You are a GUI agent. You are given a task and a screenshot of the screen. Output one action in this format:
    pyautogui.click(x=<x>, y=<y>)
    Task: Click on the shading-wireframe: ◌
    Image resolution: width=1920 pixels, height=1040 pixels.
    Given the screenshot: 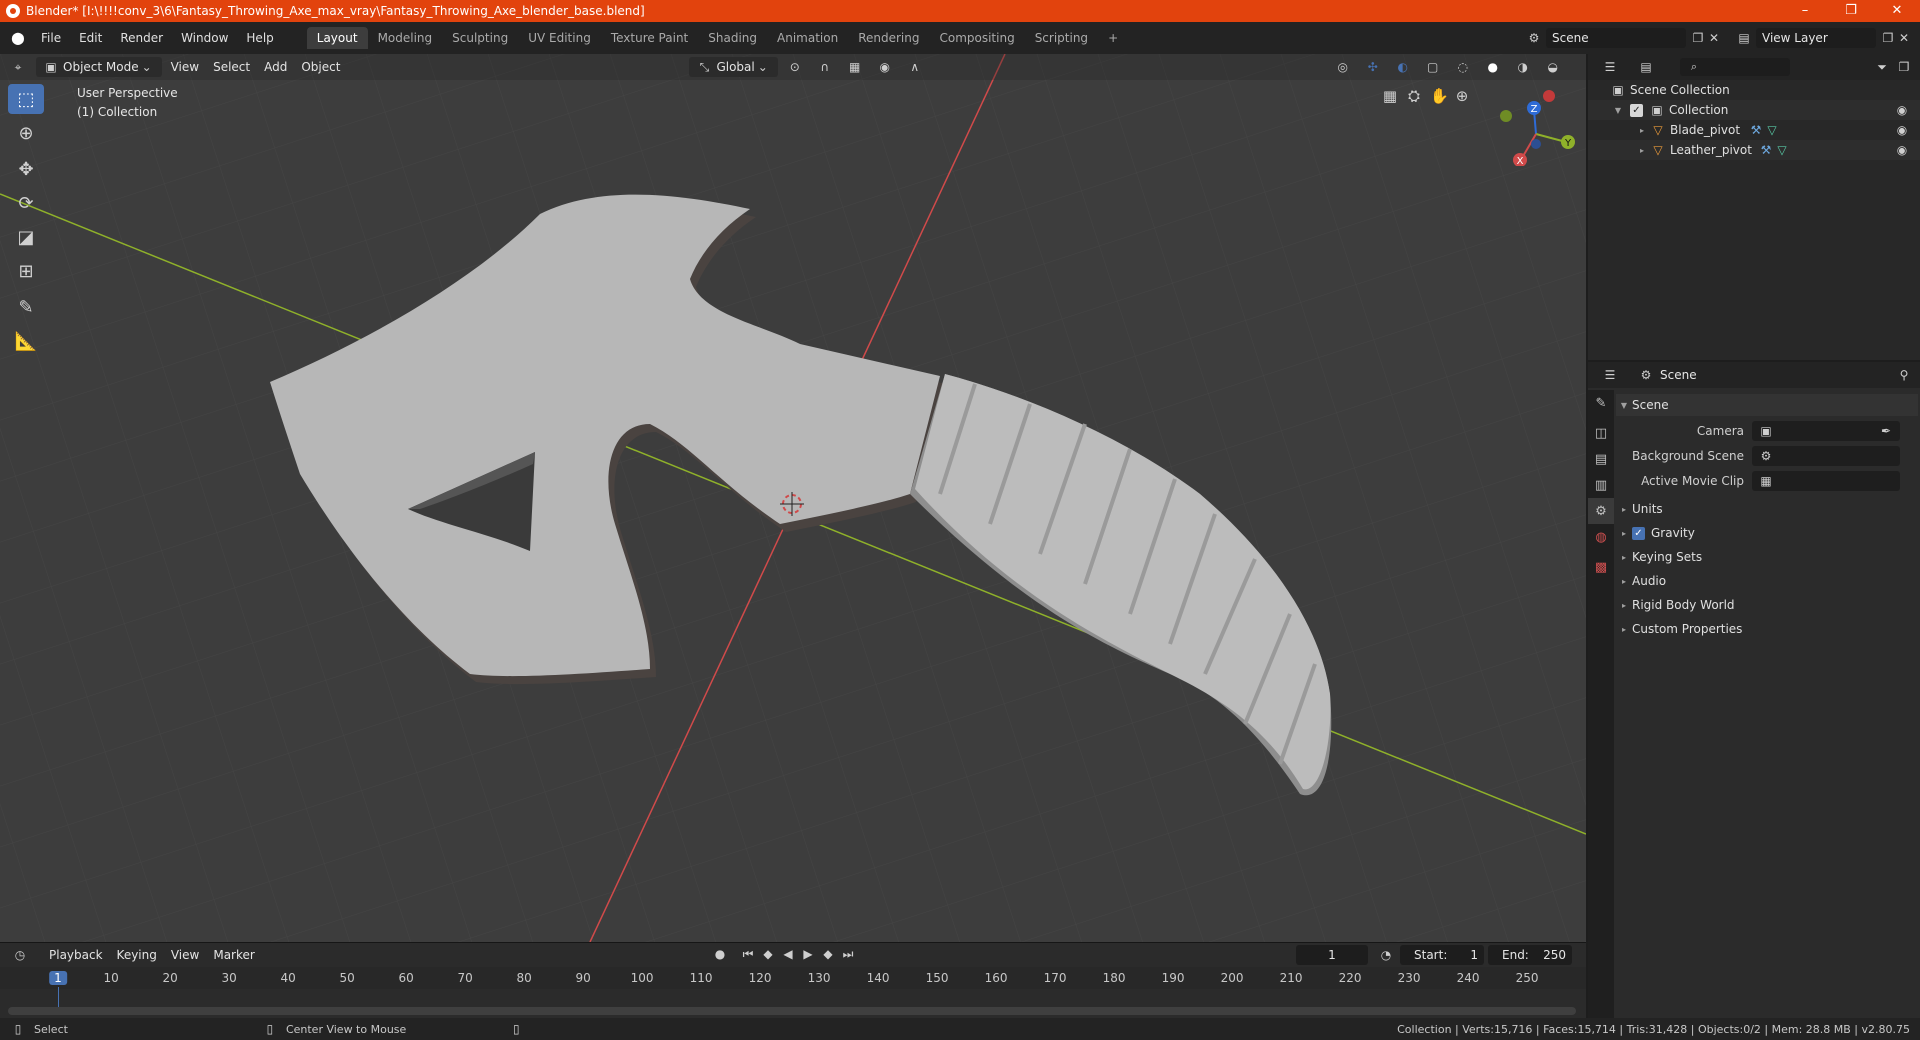 What is the action you would take?
    pyautogui.click(x=1463, y=67)
    